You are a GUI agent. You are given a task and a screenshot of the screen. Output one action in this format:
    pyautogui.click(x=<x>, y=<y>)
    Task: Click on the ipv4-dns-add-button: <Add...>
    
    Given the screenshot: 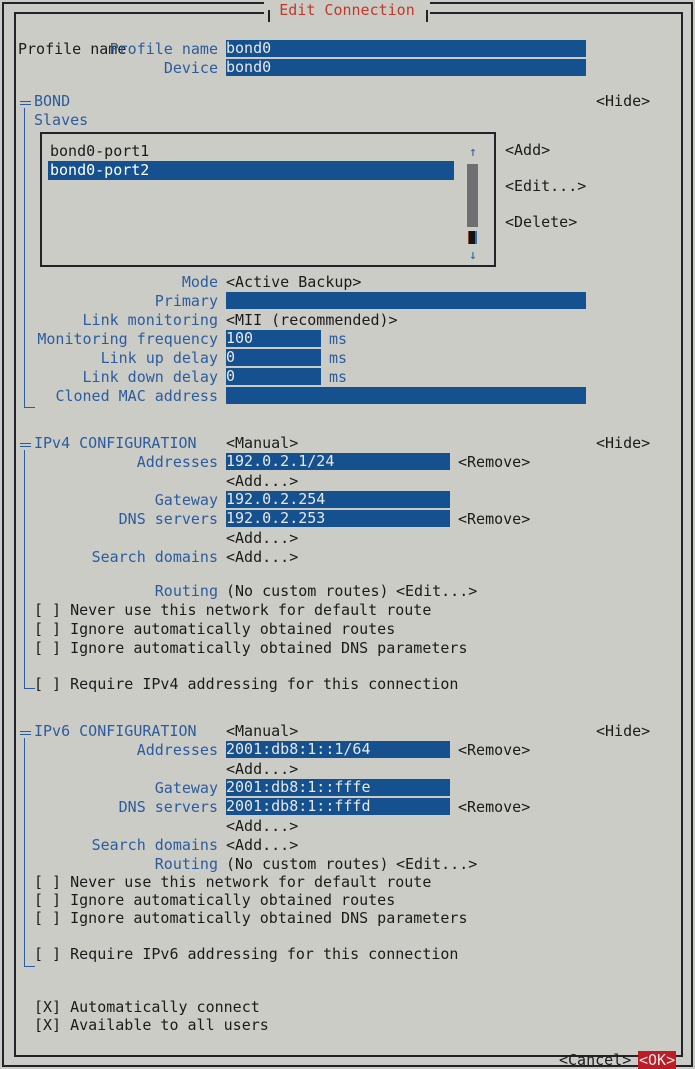 What is the action you would take?
    pyautogui.click(x=262, y=538)
    